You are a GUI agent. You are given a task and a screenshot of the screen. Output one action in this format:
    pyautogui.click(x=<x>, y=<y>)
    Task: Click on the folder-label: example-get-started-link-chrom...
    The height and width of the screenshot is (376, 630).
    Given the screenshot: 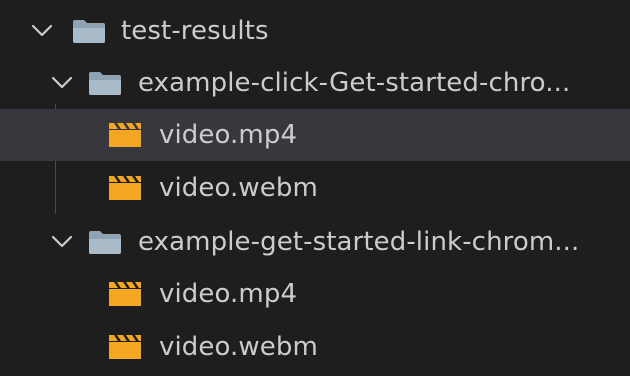 What is the action you would take?
    pyautogui.click(x=359, y=242)
    